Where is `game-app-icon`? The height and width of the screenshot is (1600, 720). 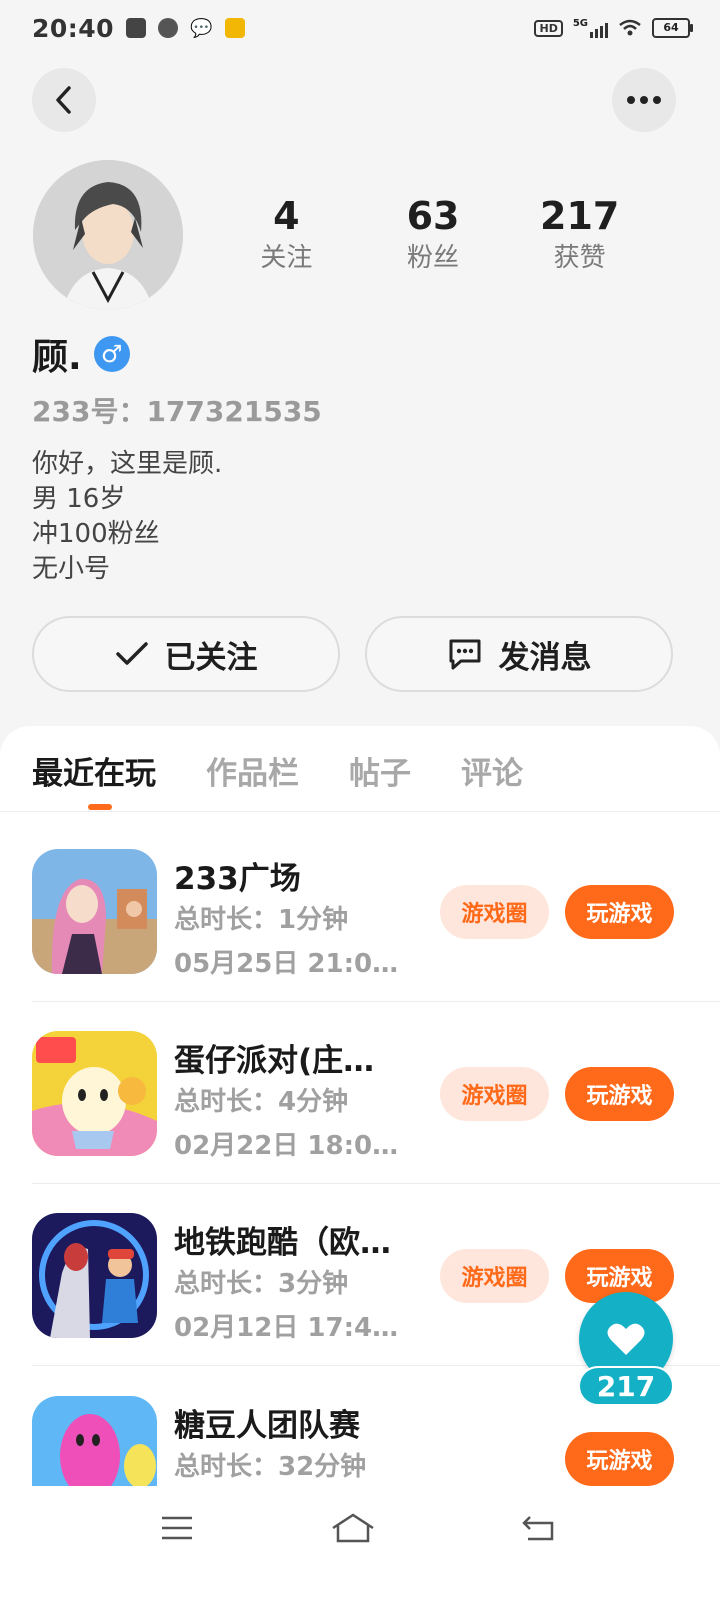
game-app-icon is located at coordinates (234, 28).